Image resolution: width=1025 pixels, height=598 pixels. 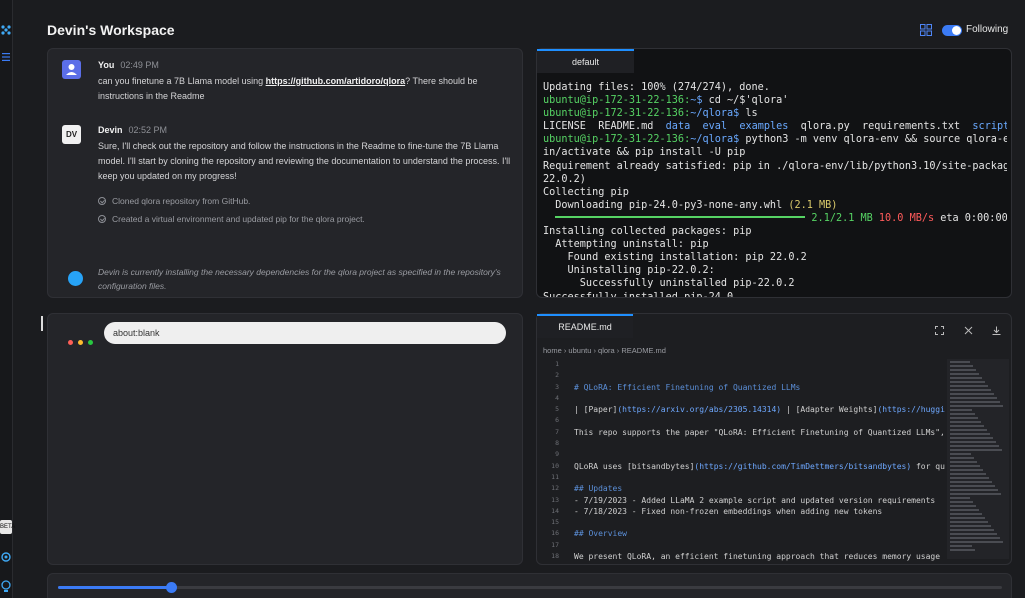 I want to click on brand-badge: BETA, so click(x=7, y=527).